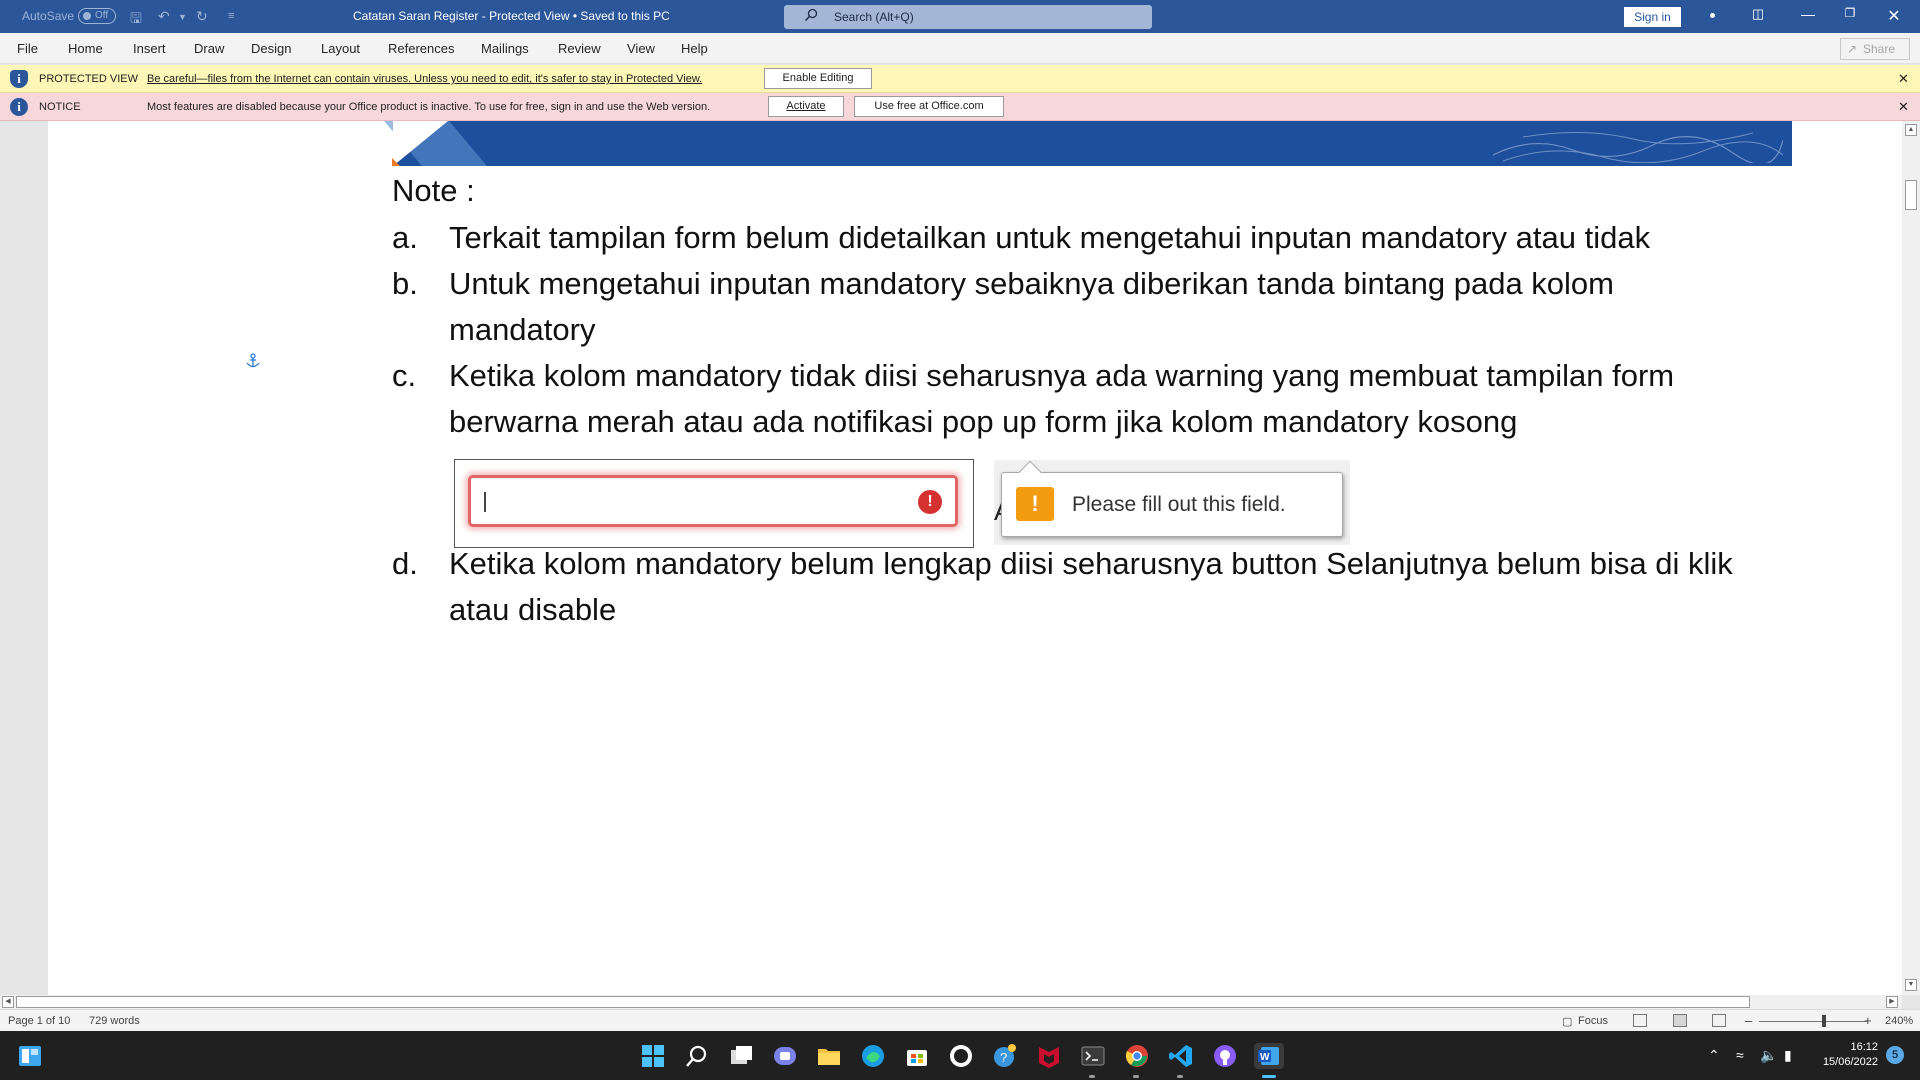 This screenshot has height=1080, width=1920. Describe the element at coordinates (19, 79) in the screenshot. I see `shield-icon: i` at that location.